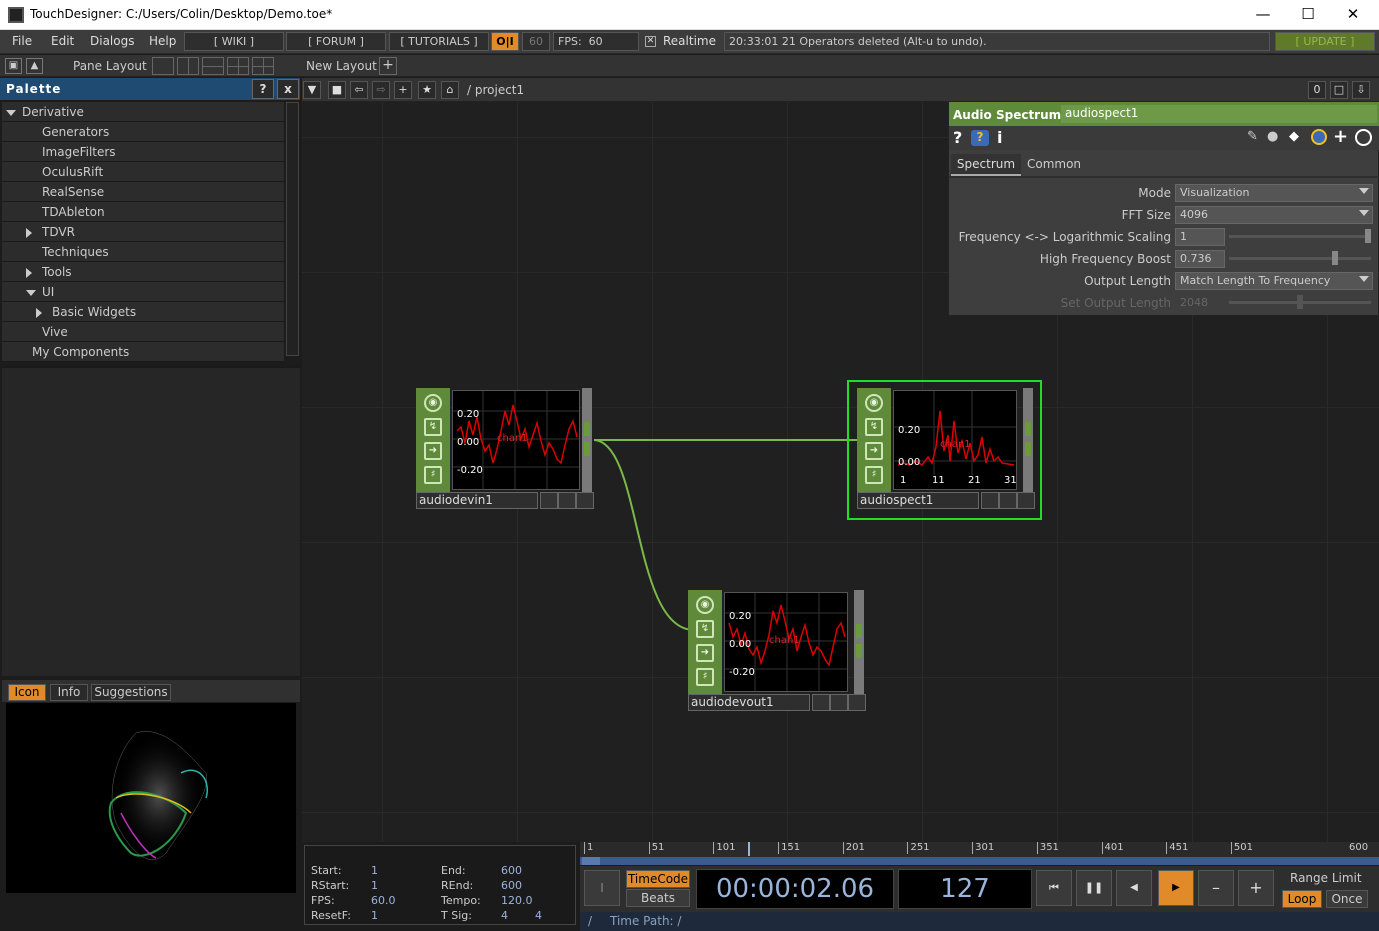 The height and width of the screenshot is (931, 1379). What do you see at coordinates (999, 137) in the screenshot?
I see `info-icon: i` at bounding box center [999, 137].